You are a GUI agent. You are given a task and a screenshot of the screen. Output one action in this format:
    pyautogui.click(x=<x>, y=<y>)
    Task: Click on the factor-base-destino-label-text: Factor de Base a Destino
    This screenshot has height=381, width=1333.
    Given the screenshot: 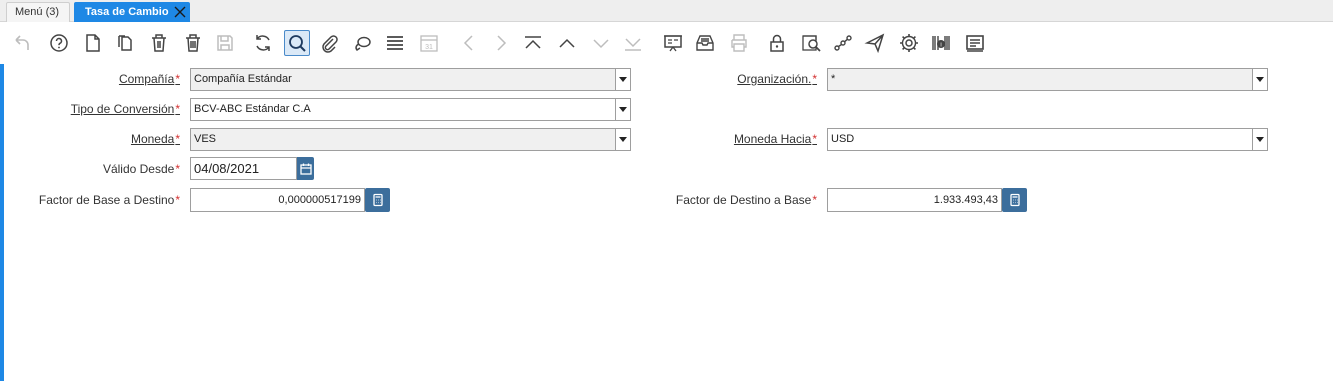 What is the action you would take?
    pyautogui.click(x=106, y=200)
    